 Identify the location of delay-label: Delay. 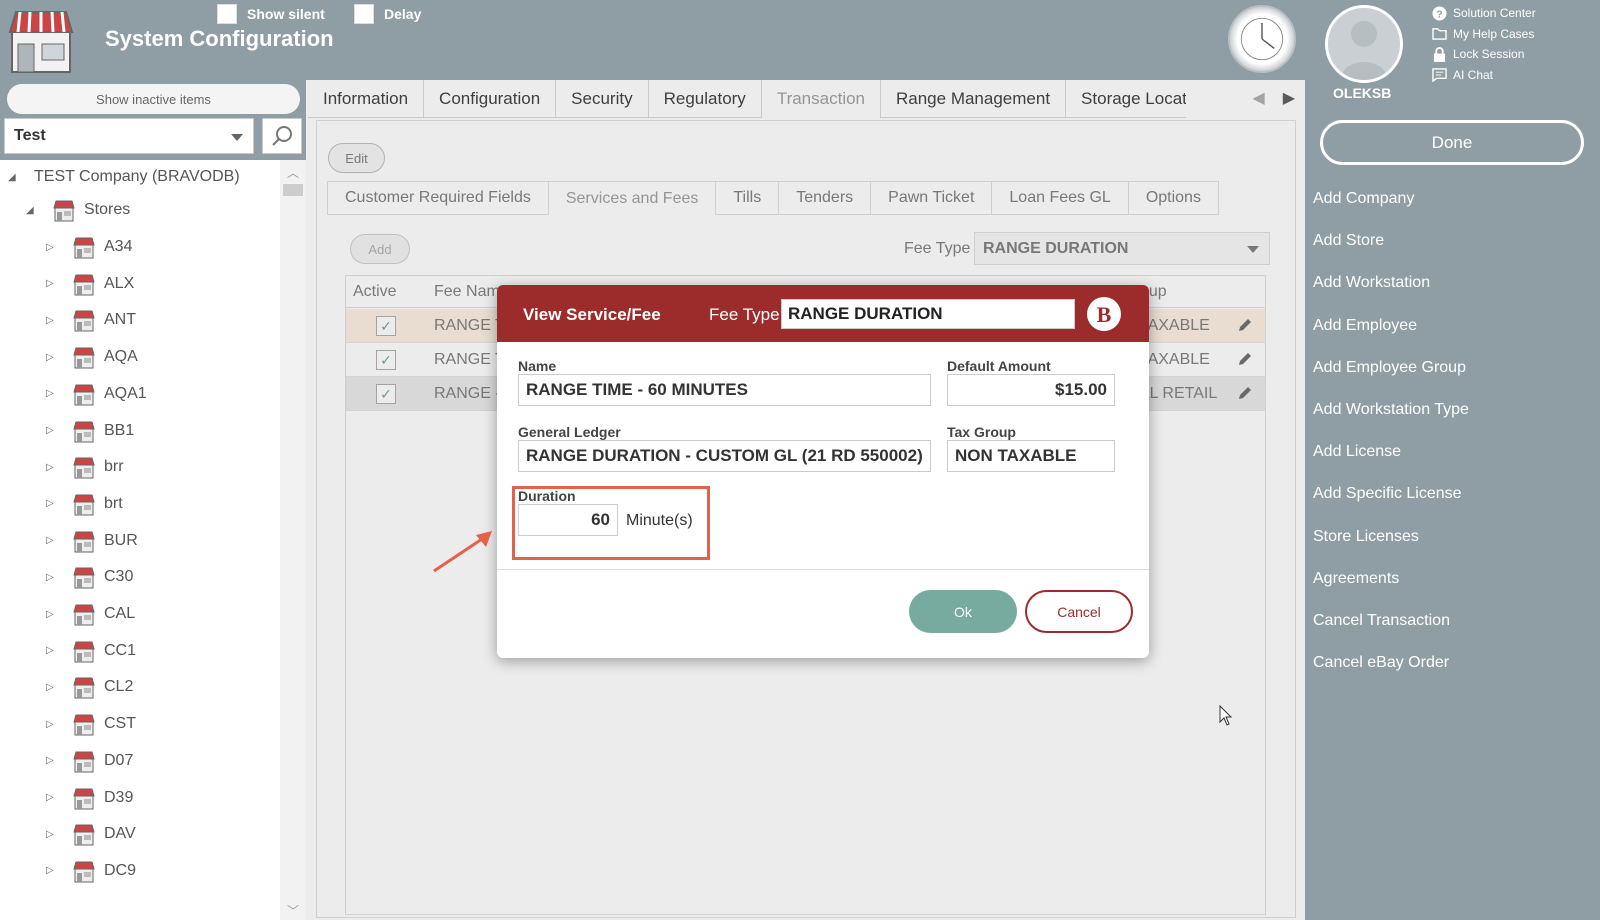
(403, 14).